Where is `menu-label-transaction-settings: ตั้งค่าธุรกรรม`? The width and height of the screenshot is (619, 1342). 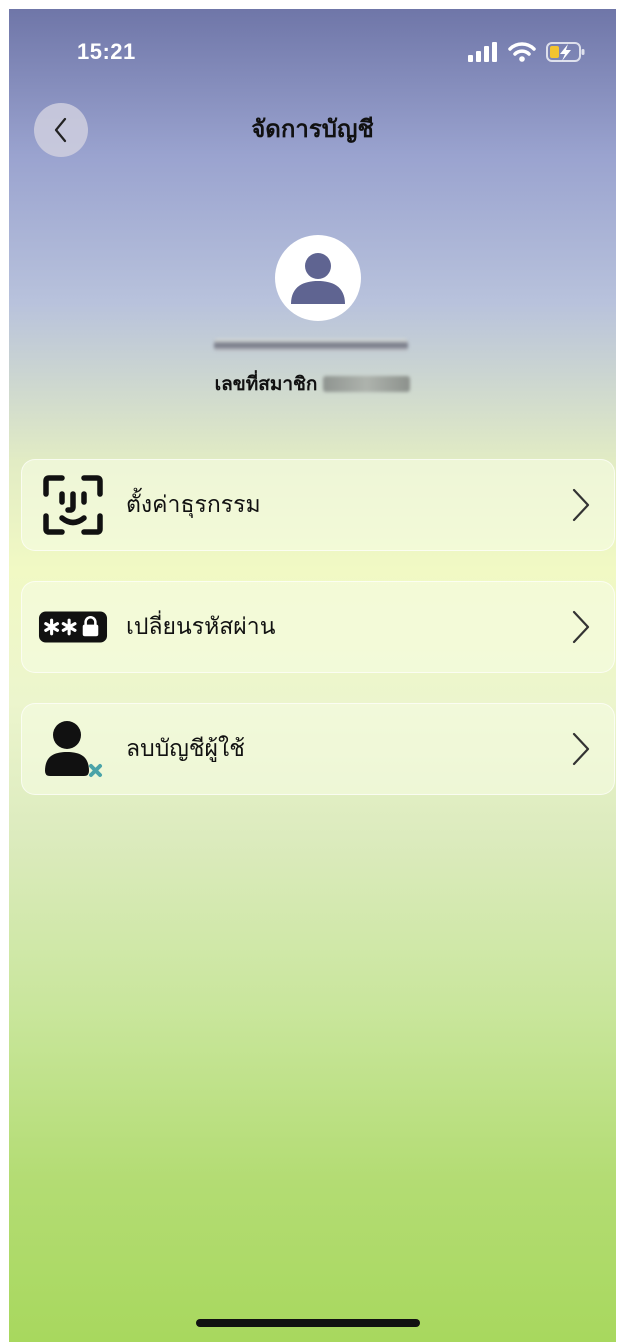
menu-label-transaction-settings: ตั้งค่าธุรกรรม is located at coordinates (193, 505).